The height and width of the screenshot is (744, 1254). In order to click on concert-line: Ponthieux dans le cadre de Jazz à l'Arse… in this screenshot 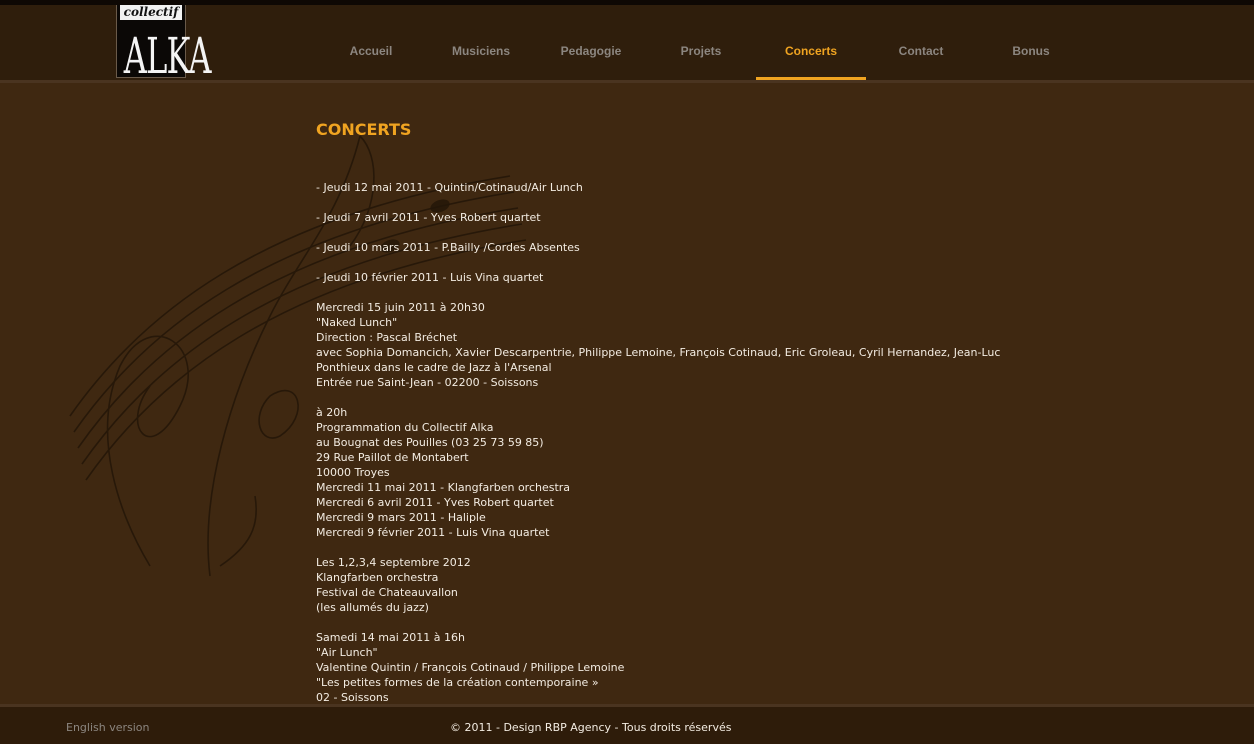, I will do `click(434, 367)`.